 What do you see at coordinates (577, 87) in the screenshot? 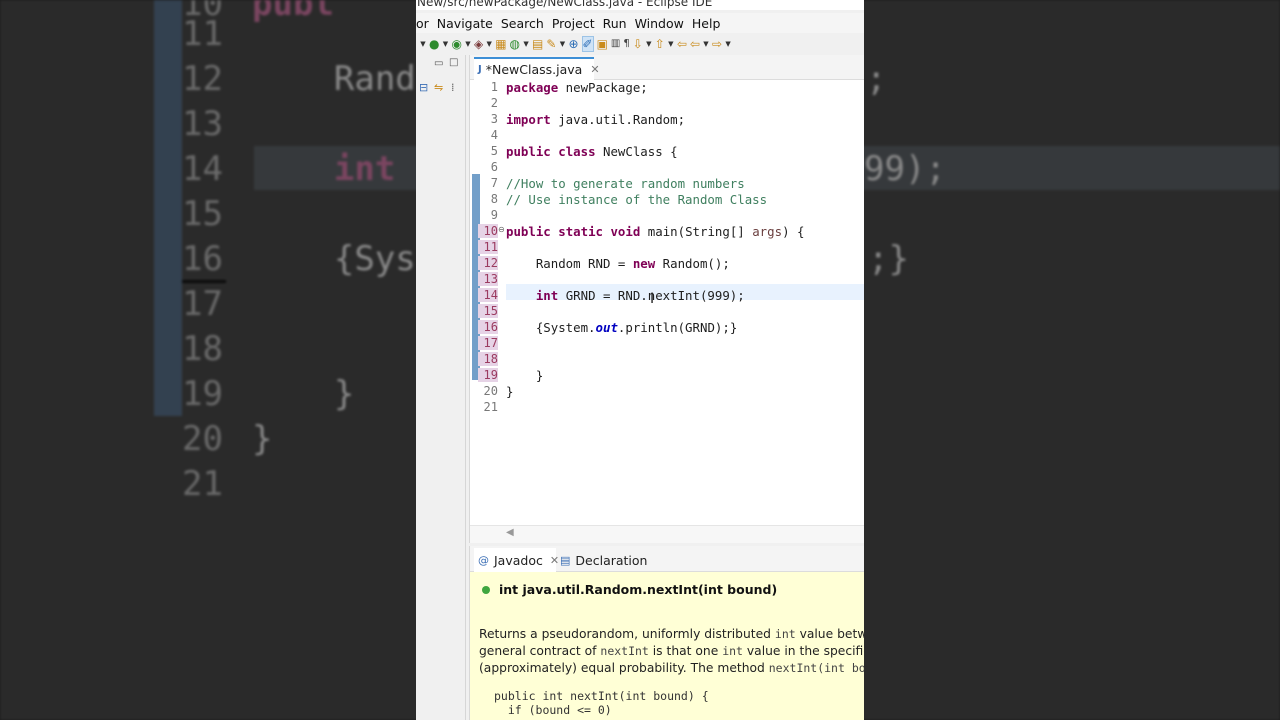
I see `code-line: package newPackage;` at bounding box center [577, 87].